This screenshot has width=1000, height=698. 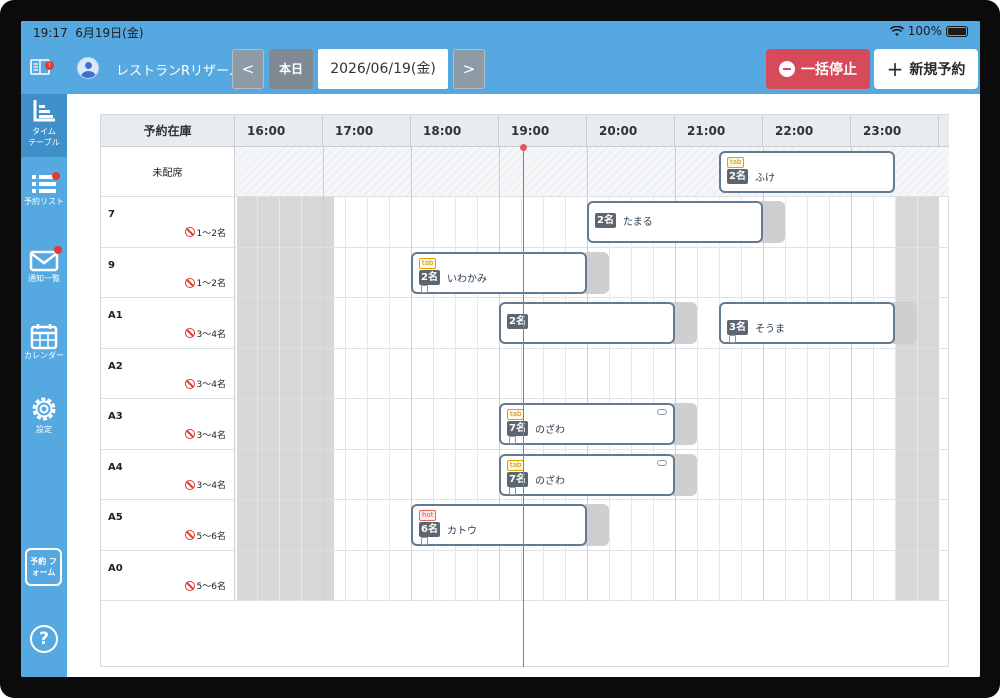 I want to click on table-capacity: 5〜6名, so click(x=205, y=585).